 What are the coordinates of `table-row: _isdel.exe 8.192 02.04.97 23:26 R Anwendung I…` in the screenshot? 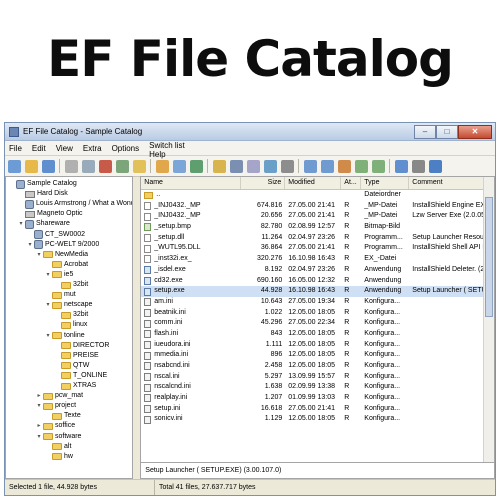 It's located at (317, 270).